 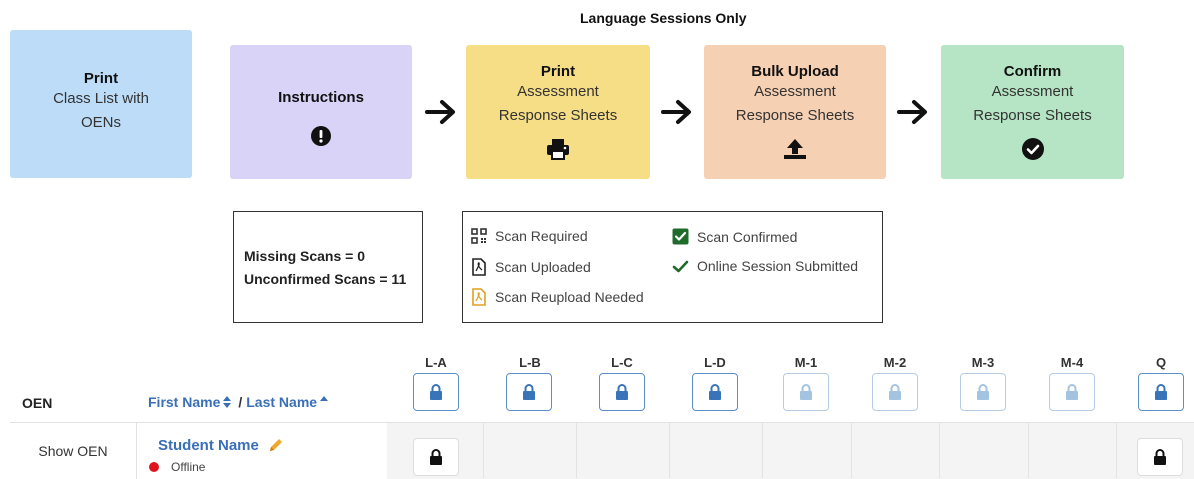 I want to click on column-label-m-3: M-3, so click(x=983, y=362).